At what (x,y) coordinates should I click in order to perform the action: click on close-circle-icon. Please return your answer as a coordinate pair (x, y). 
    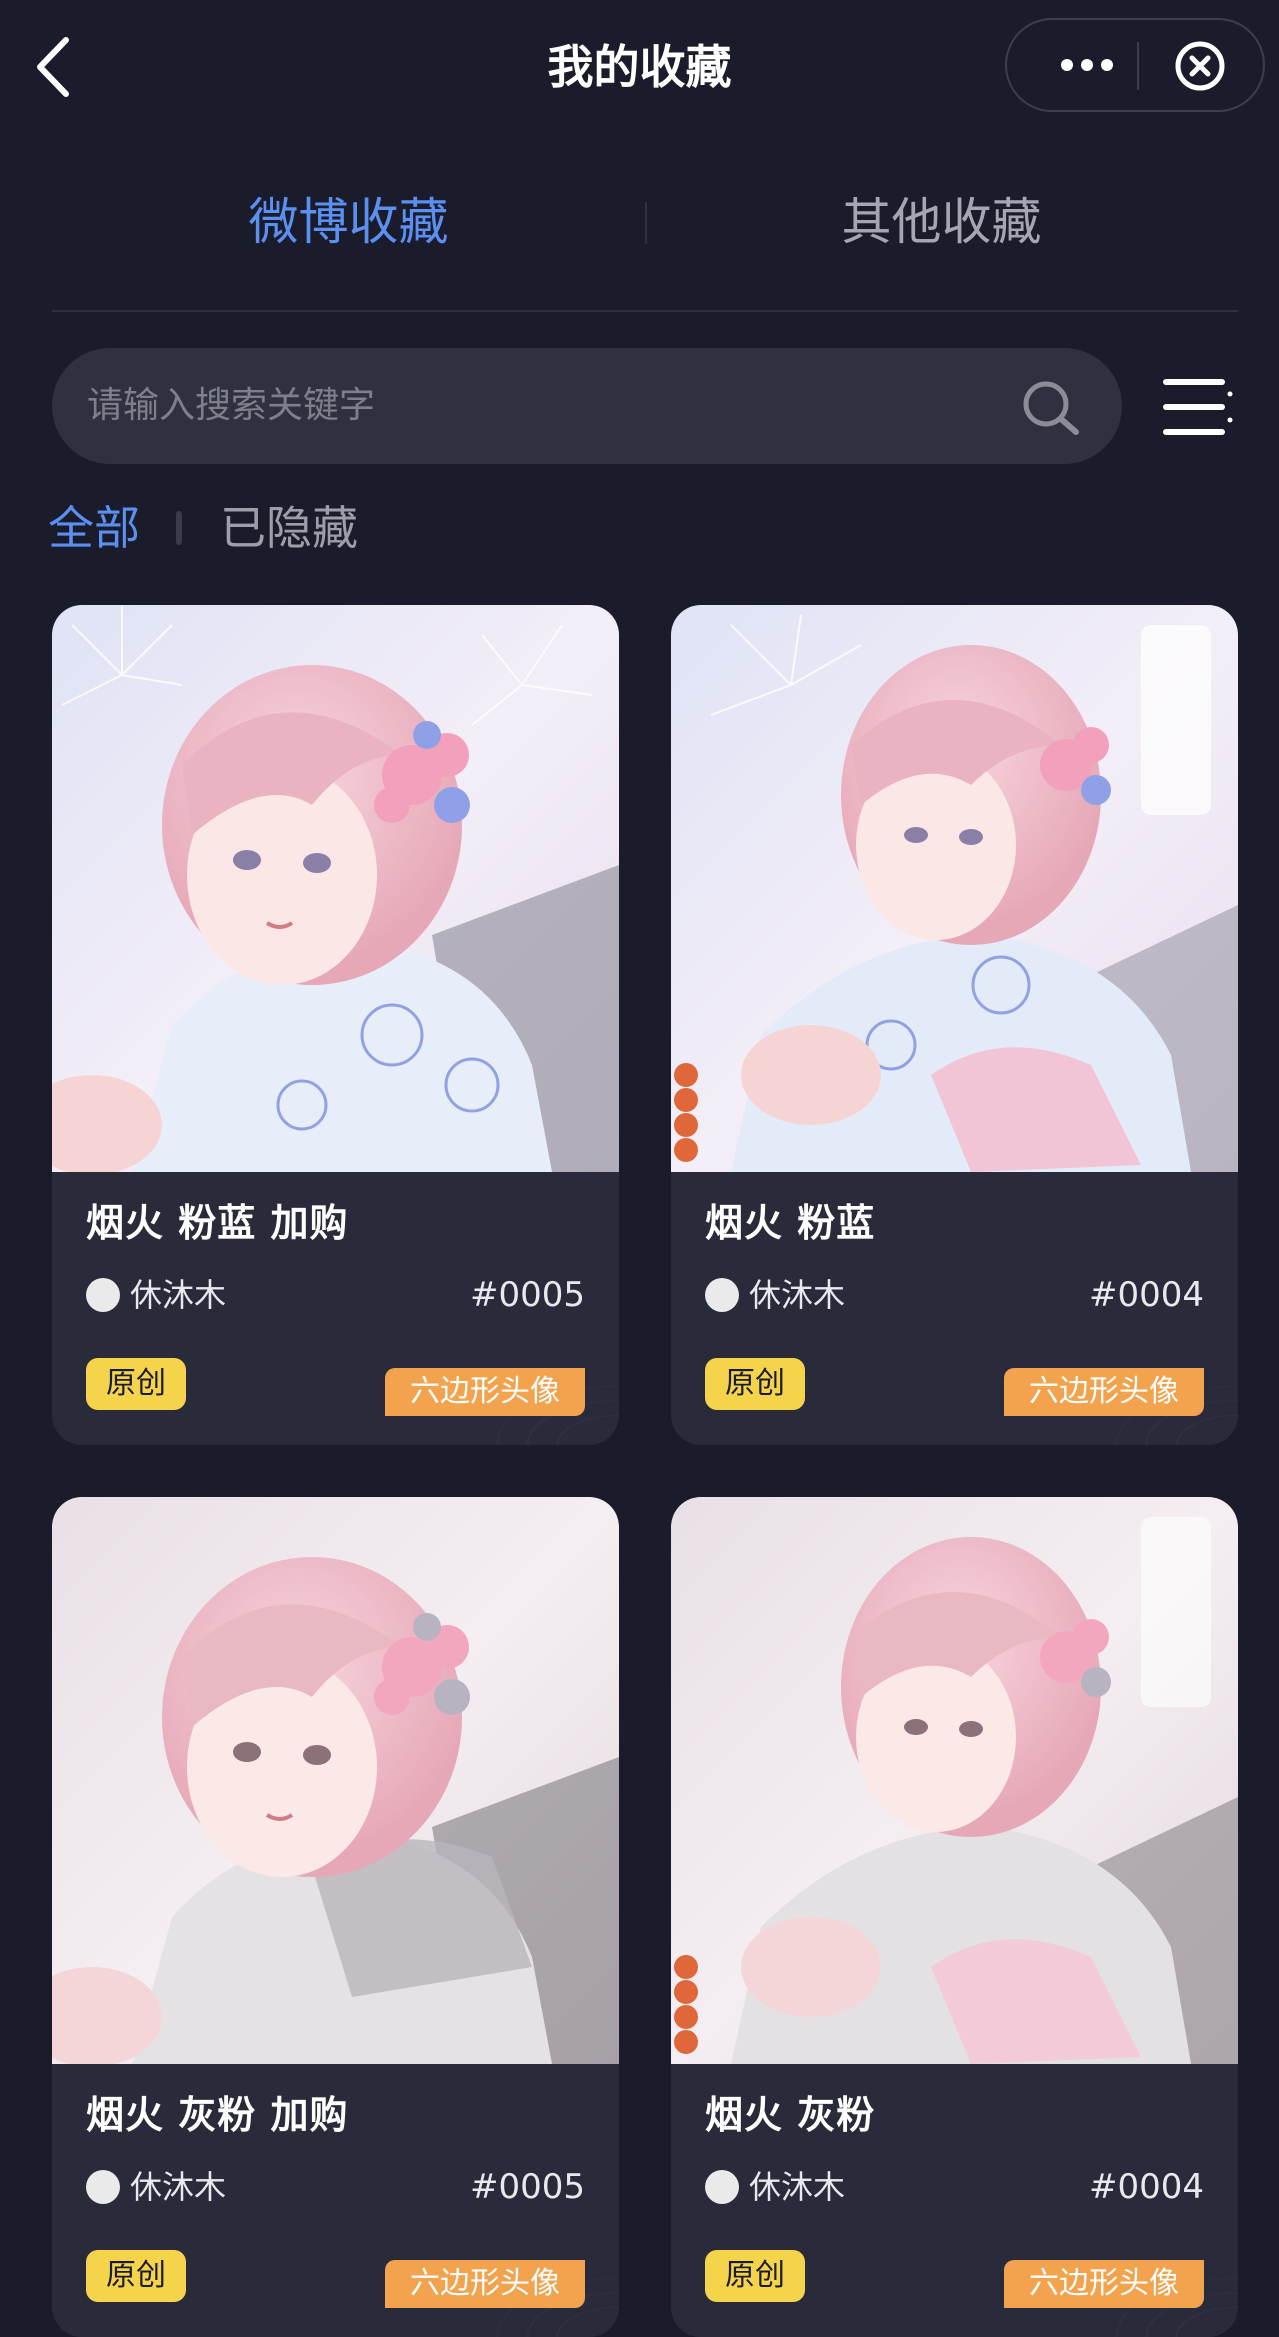
    Looking at the image, I should click on (1200, 66).